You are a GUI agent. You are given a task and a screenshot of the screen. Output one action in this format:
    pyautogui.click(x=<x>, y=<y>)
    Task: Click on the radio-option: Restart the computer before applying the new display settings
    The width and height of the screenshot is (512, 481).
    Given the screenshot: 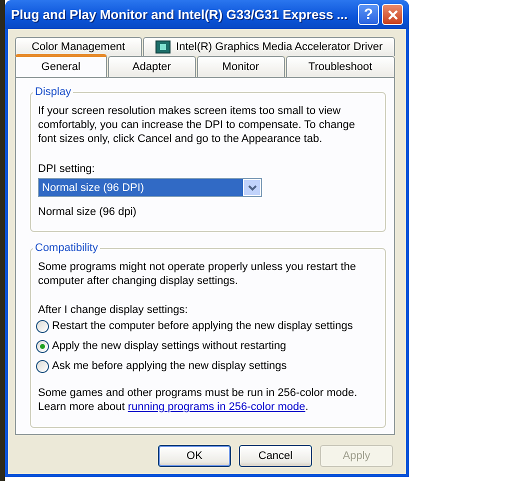 What is the action you would take?
    pyautogui.click(x=207, y=326)
    